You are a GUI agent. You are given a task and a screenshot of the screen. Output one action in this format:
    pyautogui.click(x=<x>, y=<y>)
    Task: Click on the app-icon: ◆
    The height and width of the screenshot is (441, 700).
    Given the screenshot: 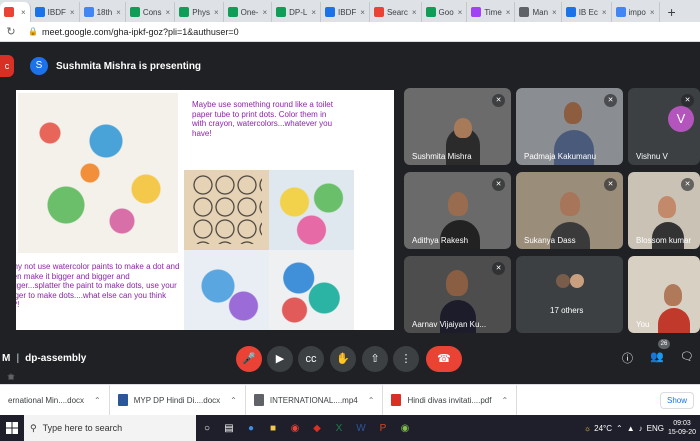 What is the action you would take?
    pyautogui.click(x=317, y=428)
    